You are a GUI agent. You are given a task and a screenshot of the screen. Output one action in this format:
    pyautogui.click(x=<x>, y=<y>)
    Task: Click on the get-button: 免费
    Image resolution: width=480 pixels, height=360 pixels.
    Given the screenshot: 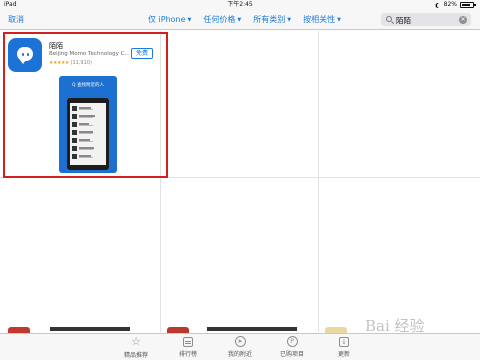 What is the action you would take?
    pyautogui.click(x=142, y=53)
    